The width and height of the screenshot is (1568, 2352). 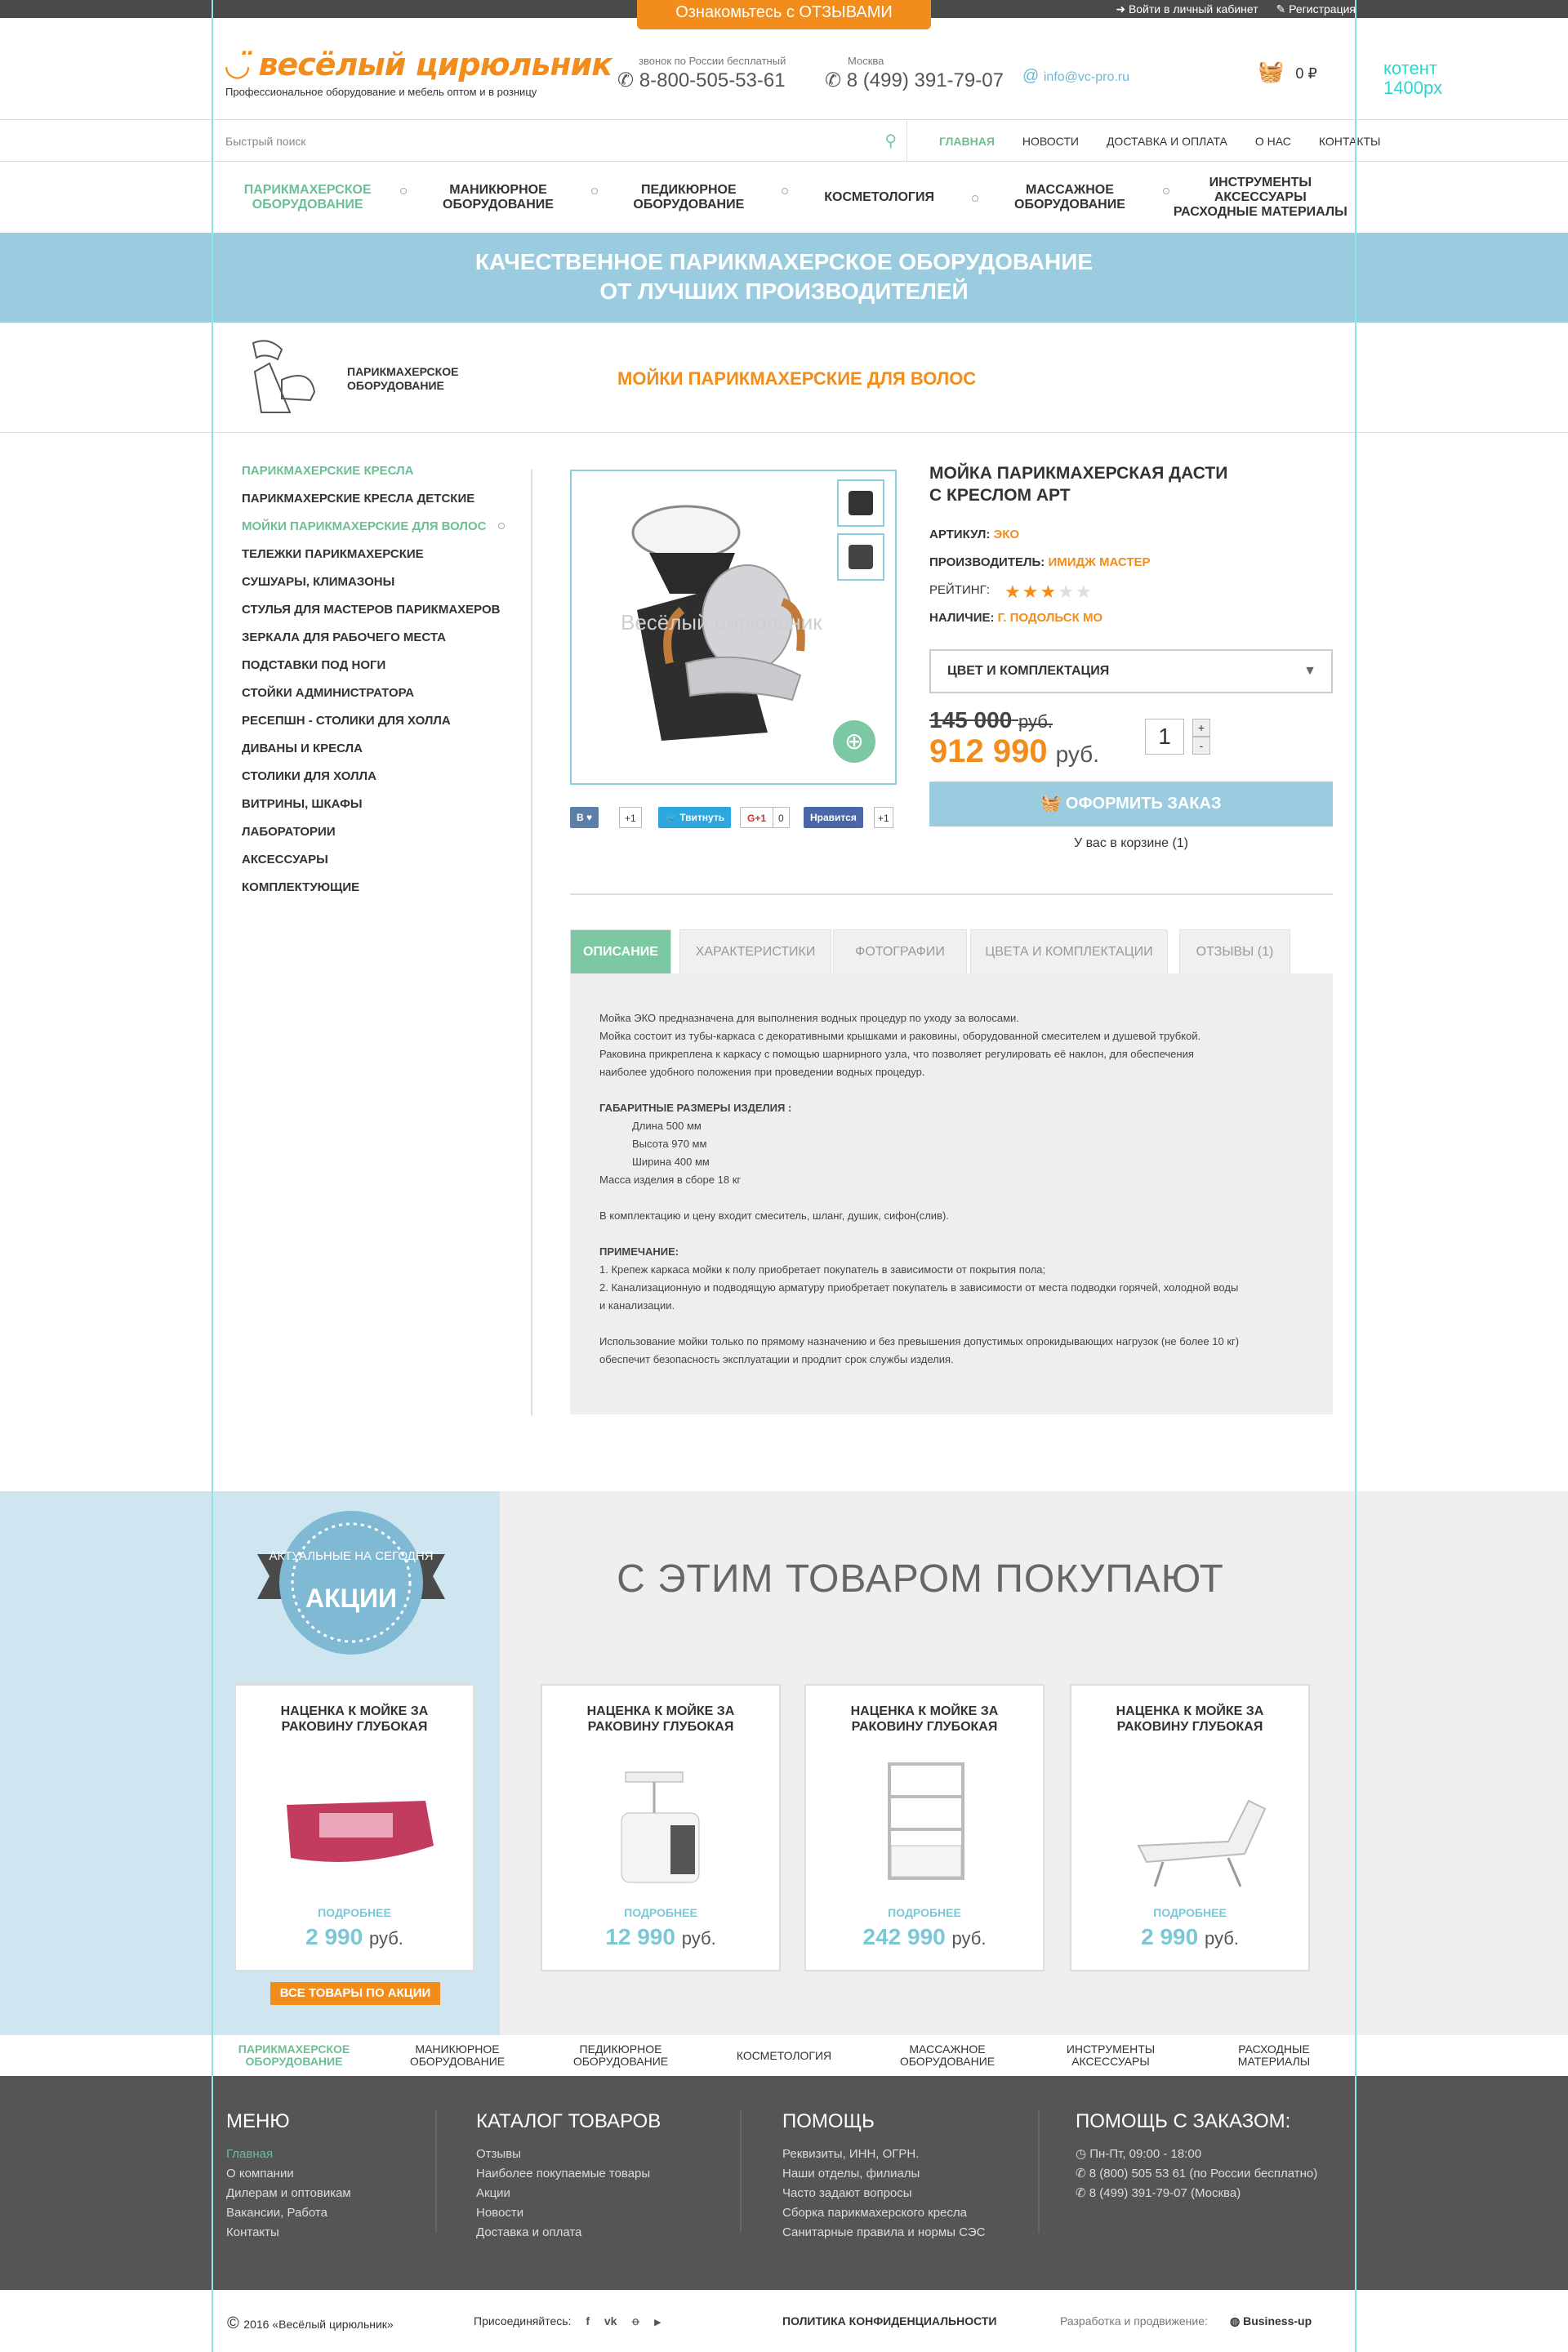 I want to click on odnoklassniki-icon: ꝋ, so click(x=635, y=2321).